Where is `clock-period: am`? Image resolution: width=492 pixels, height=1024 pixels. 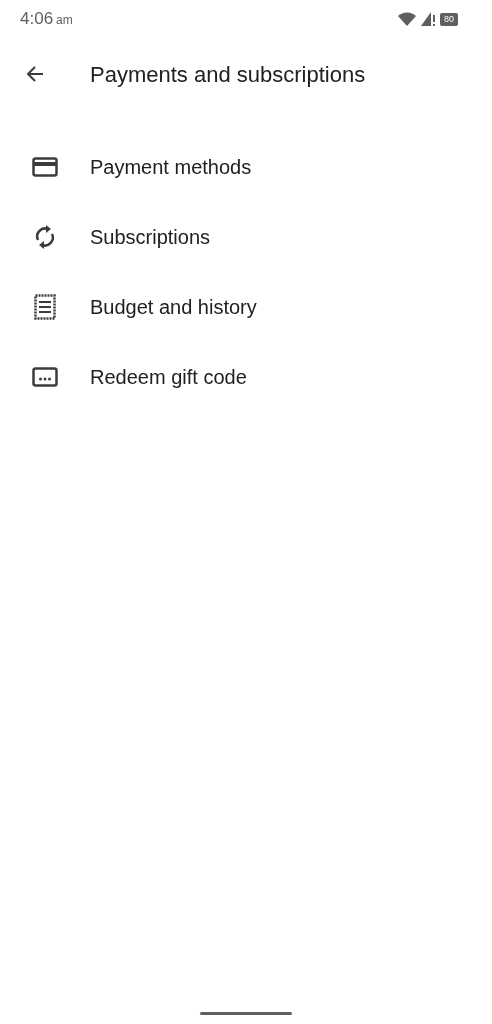
clock-period: am is located at coordinates (64, 21).